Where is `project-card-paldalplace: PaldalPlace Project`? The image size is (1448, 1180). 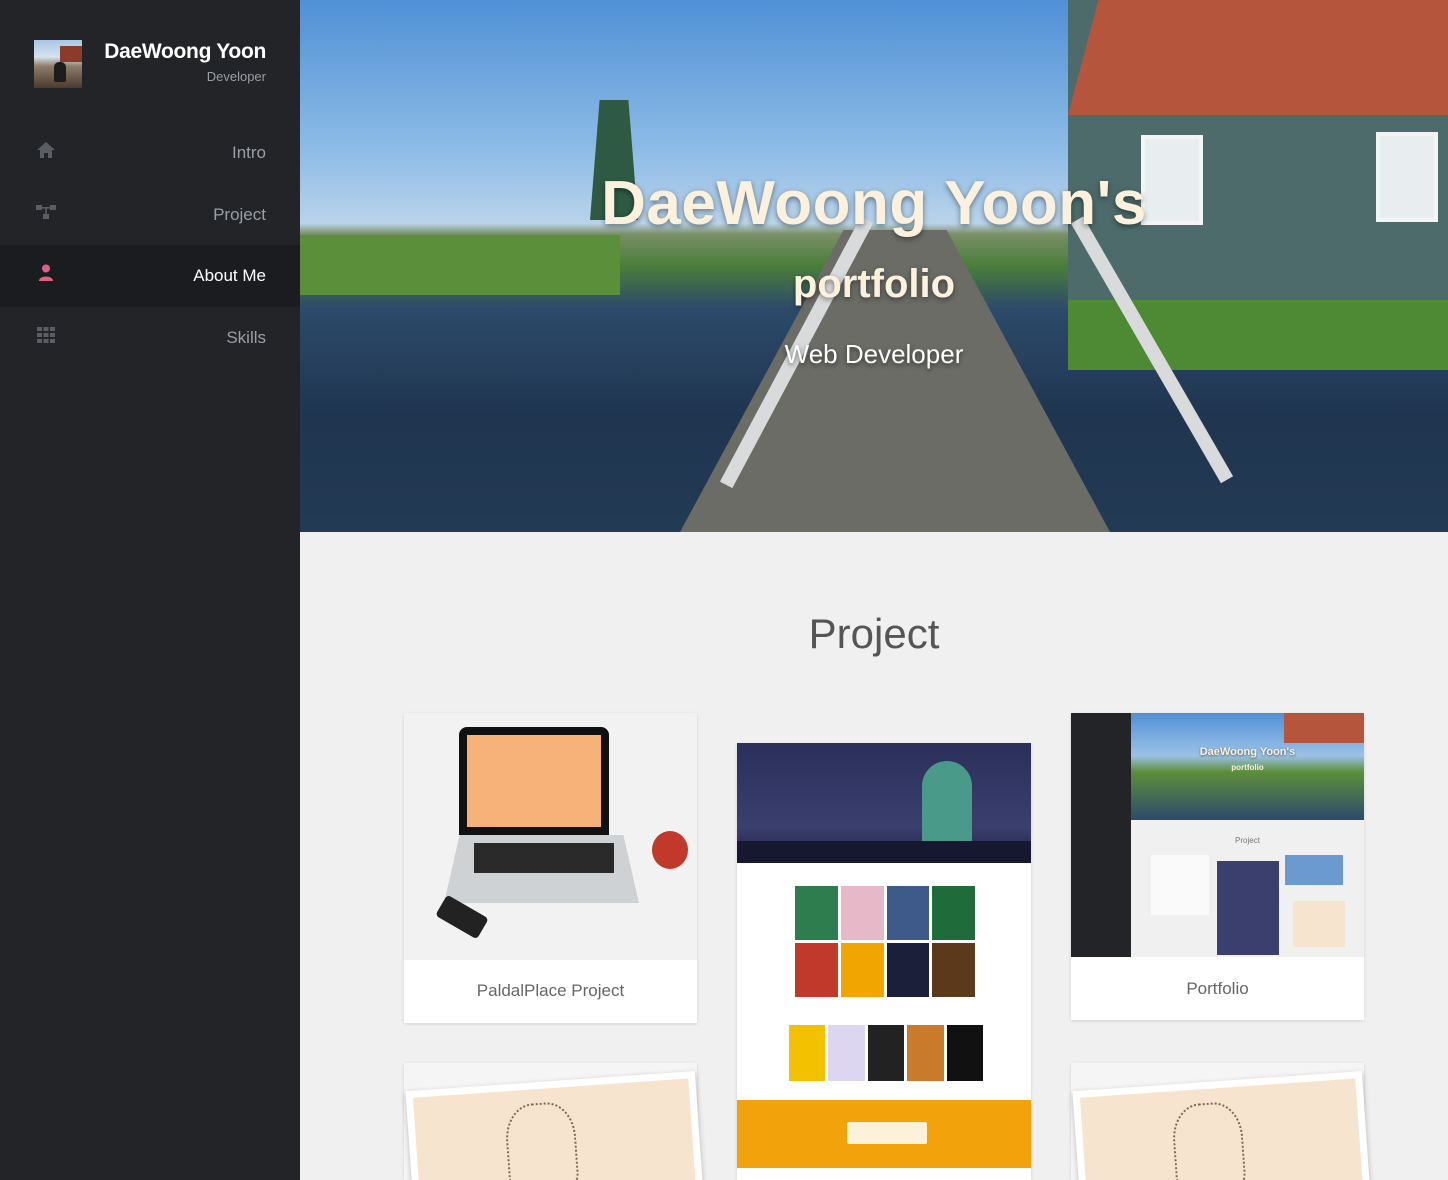
project-card-paldalplace: PaldalPlace Project is located at coordinates (550, 868).